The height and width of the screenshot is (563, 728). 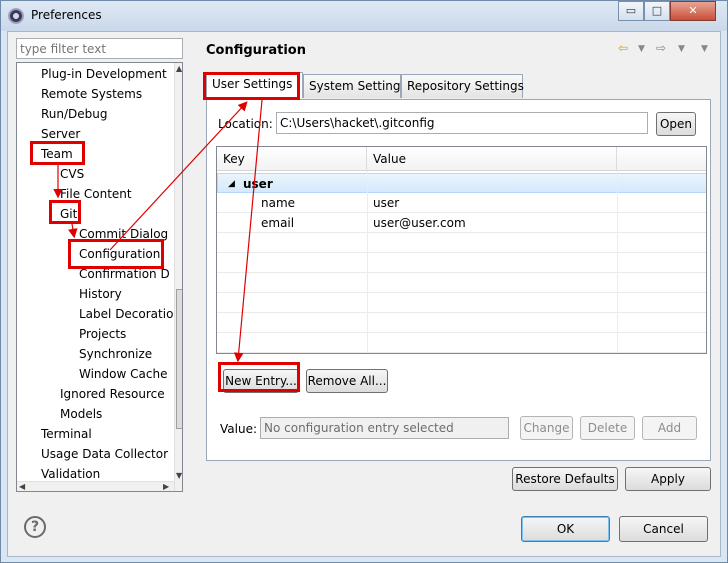 What do you see at coordinates (73, 231) in the screenshot?
I see `arrow-git-to-configuration` at bounding box center [73, 231].